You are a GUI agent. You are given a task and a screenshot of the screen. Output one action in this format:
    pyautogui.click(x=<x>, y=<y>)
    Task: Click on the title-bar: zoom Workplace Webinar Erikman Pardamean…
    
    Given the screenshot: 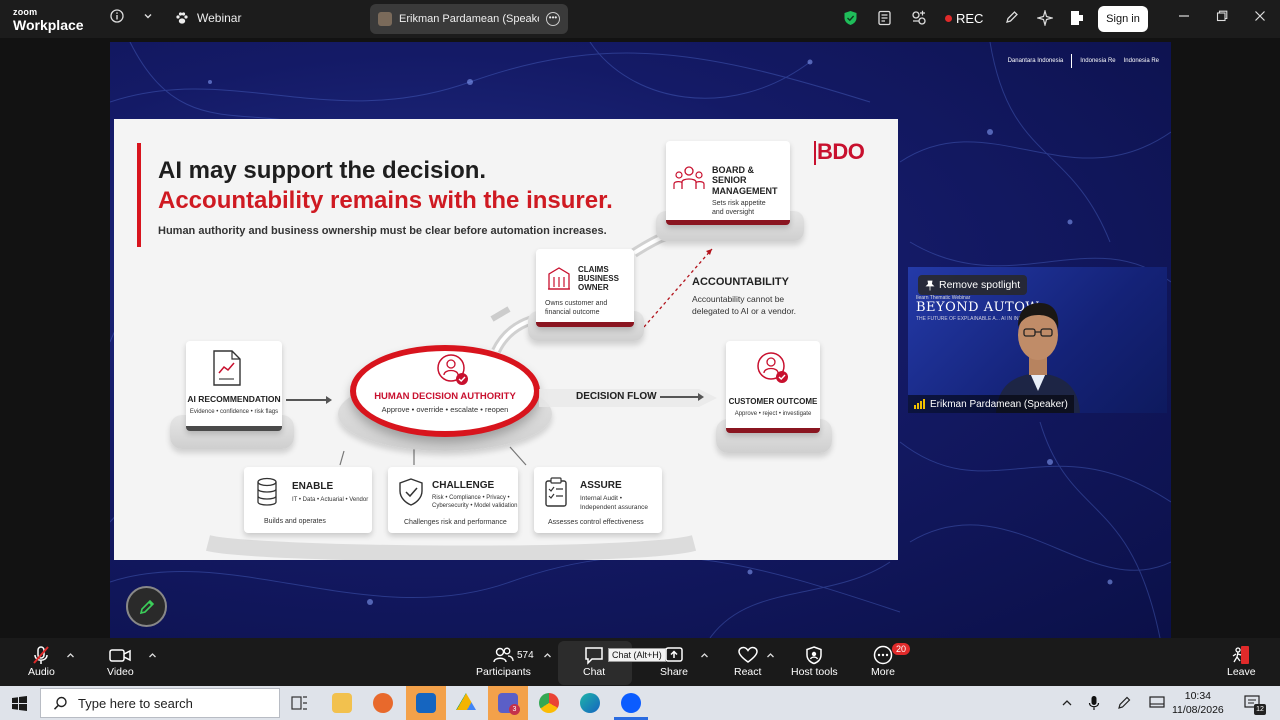 What is the action you would take?
    pyautogui.click(x=640, y=19)
    